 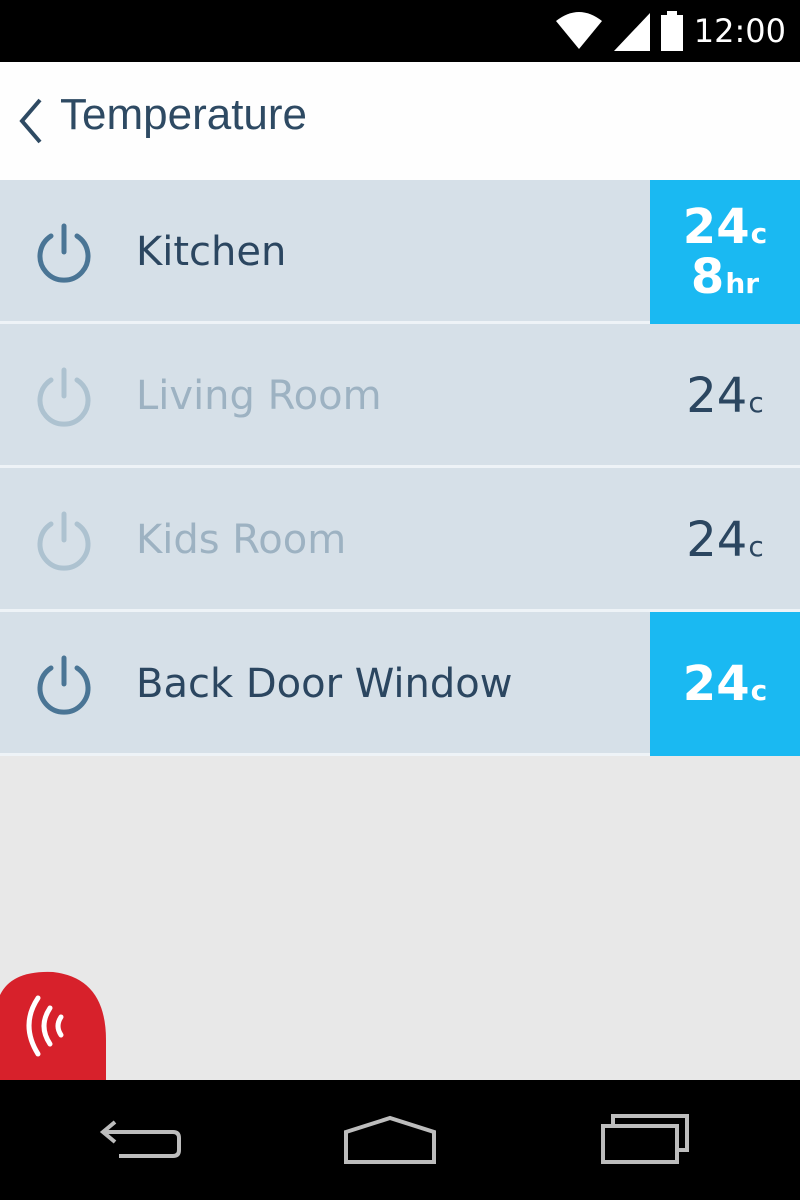 I want to click on nav-recents-button, so click(x=645, y=1140).